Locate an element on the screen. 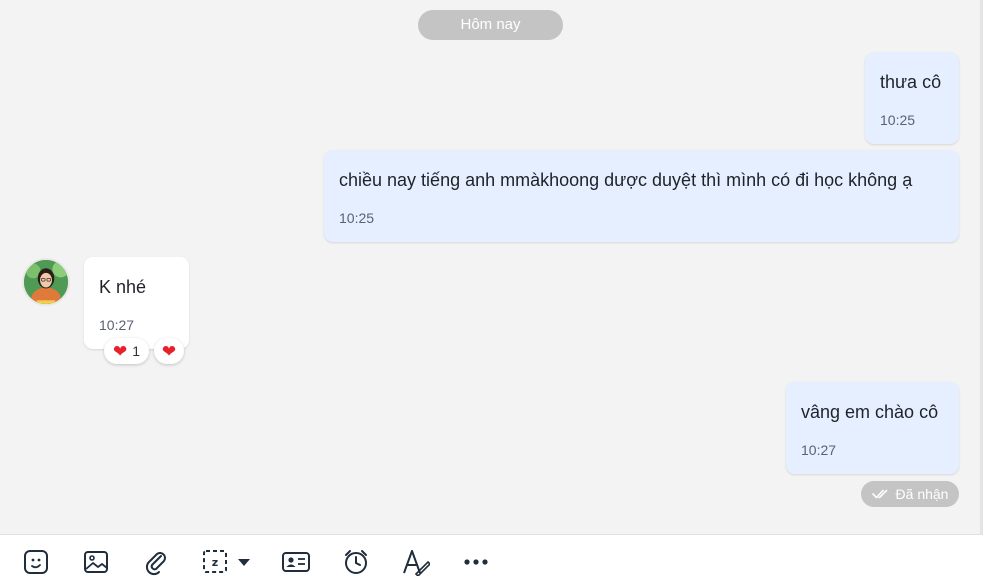  message-text: thưa cô is located at coordinates (911, 82).